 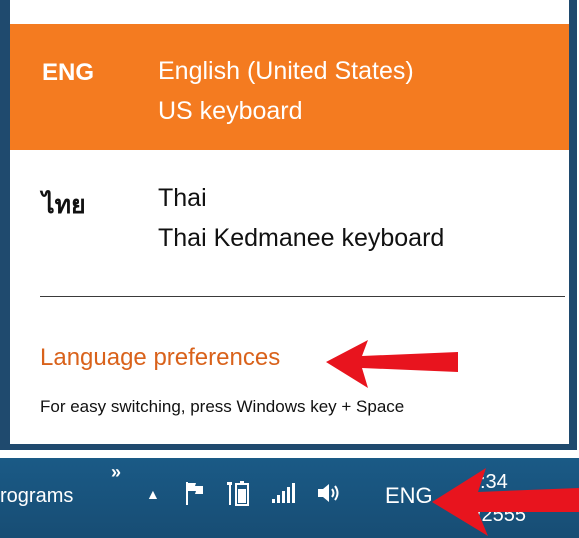 I want to click on divider, so click(x=302, y=296).